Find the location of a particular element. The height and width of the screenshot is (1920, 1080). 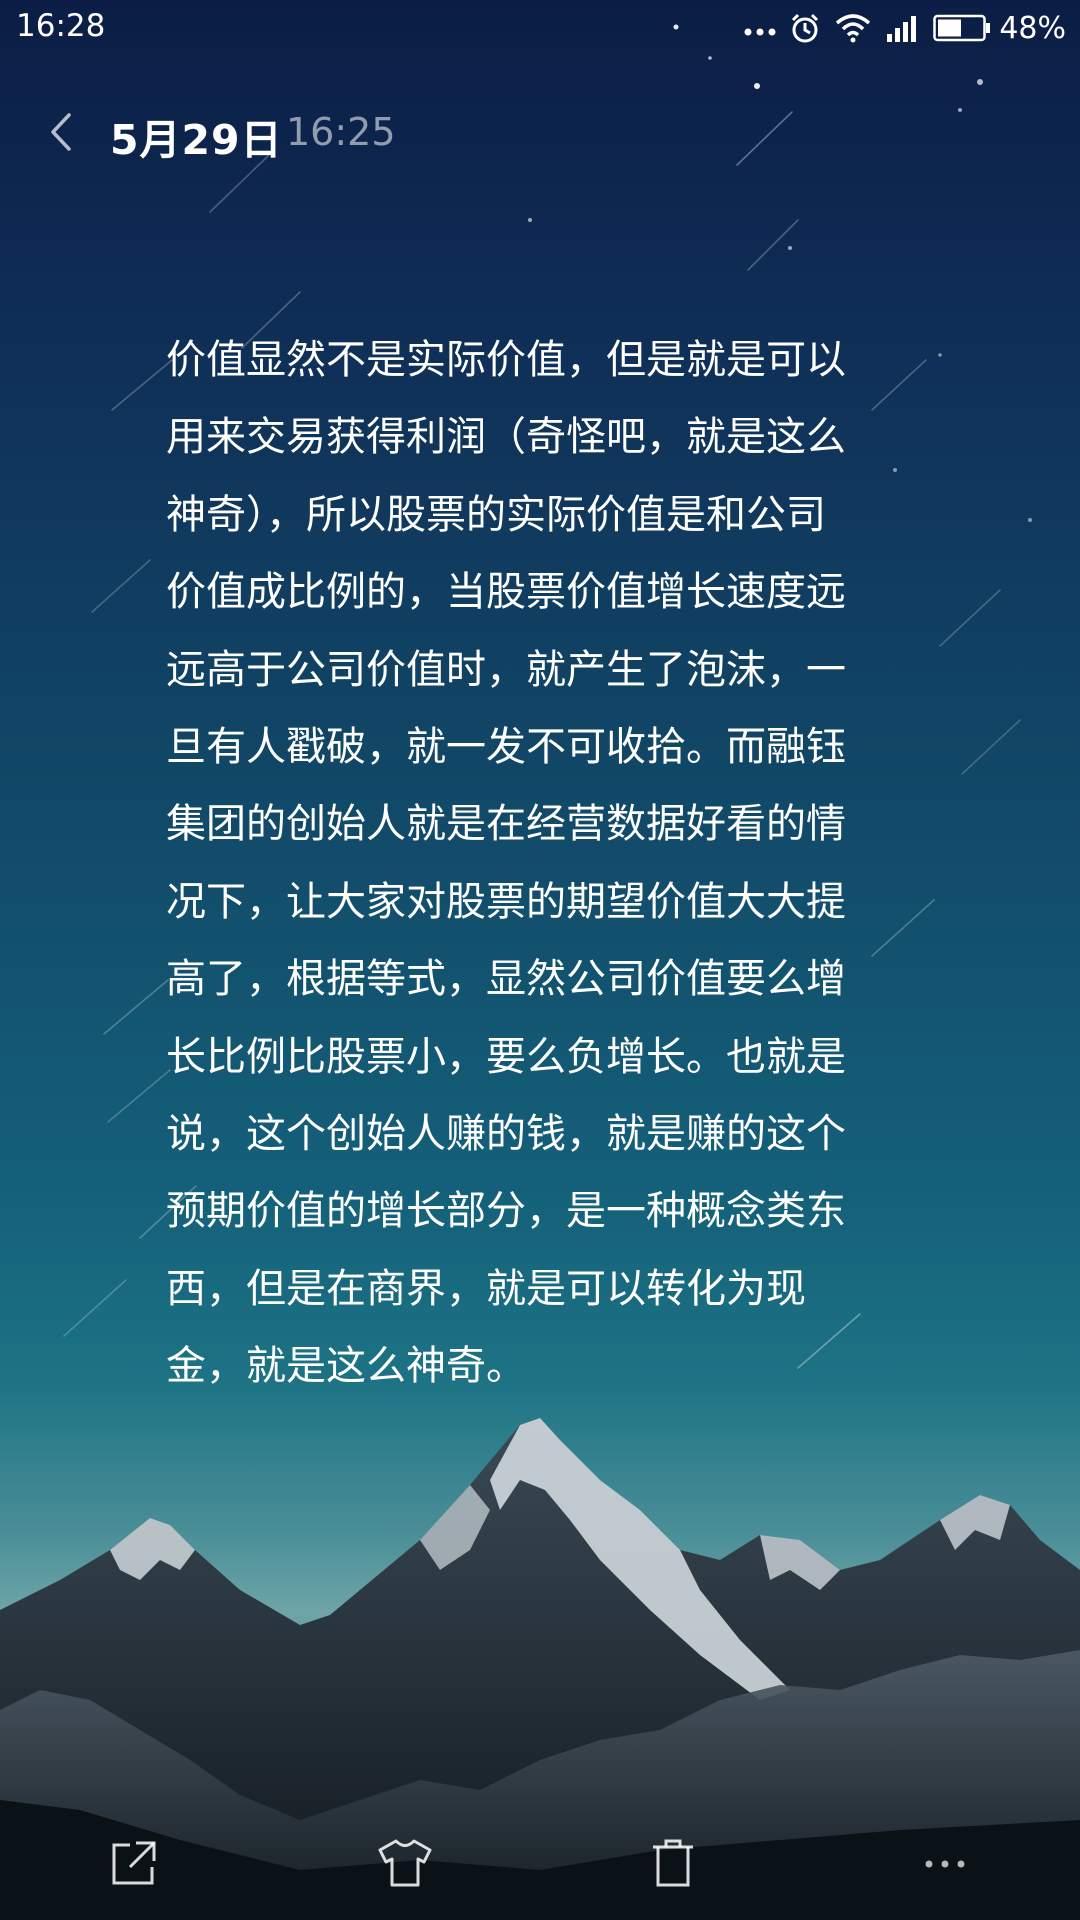

share-icon is located at coordinates (134, 1865).